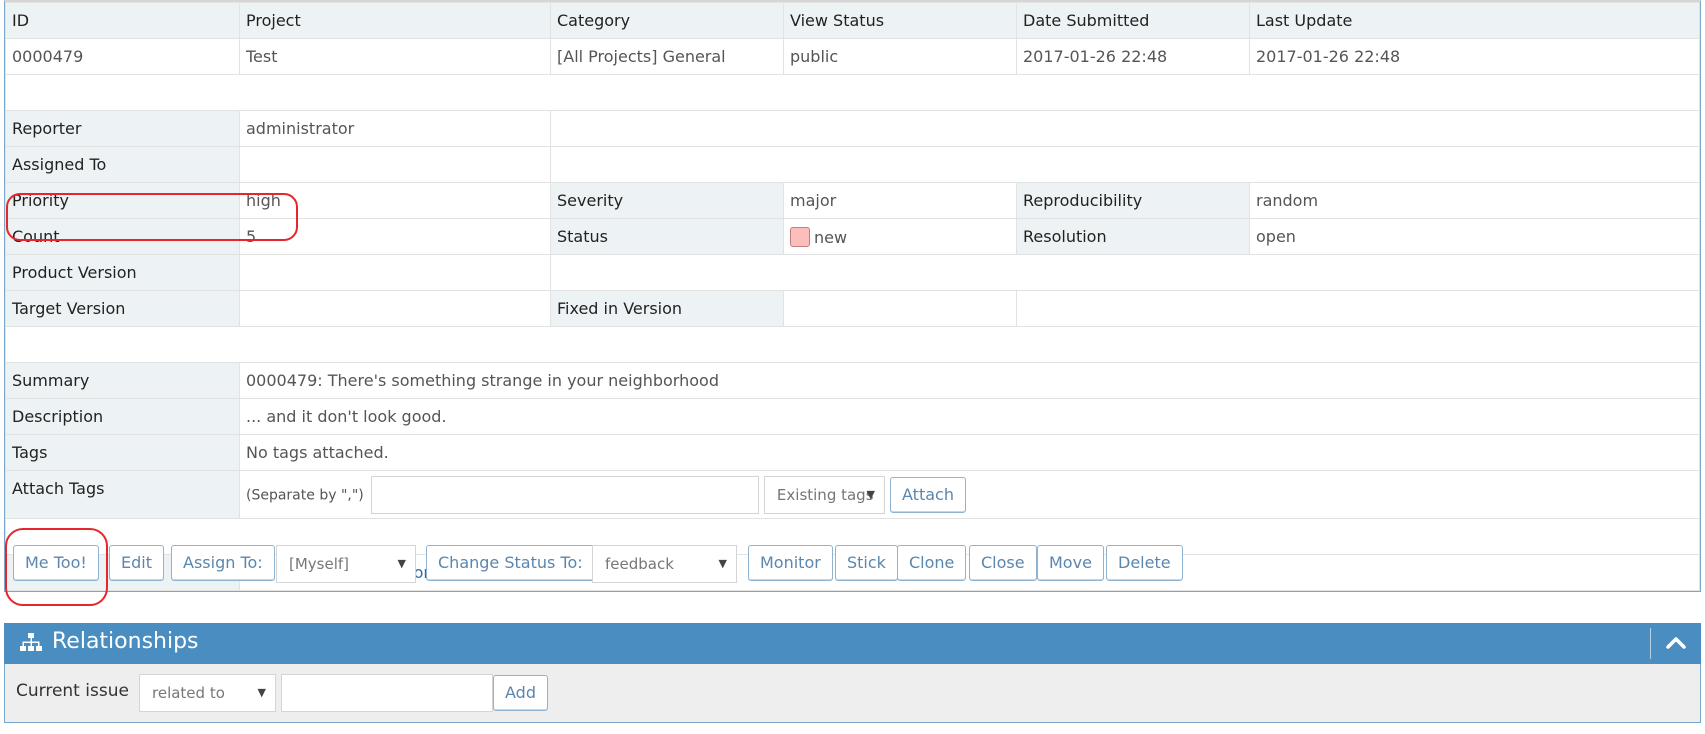 The image size is (1705, 734). I want to click on header-category-label: Category, so click(667, 20).